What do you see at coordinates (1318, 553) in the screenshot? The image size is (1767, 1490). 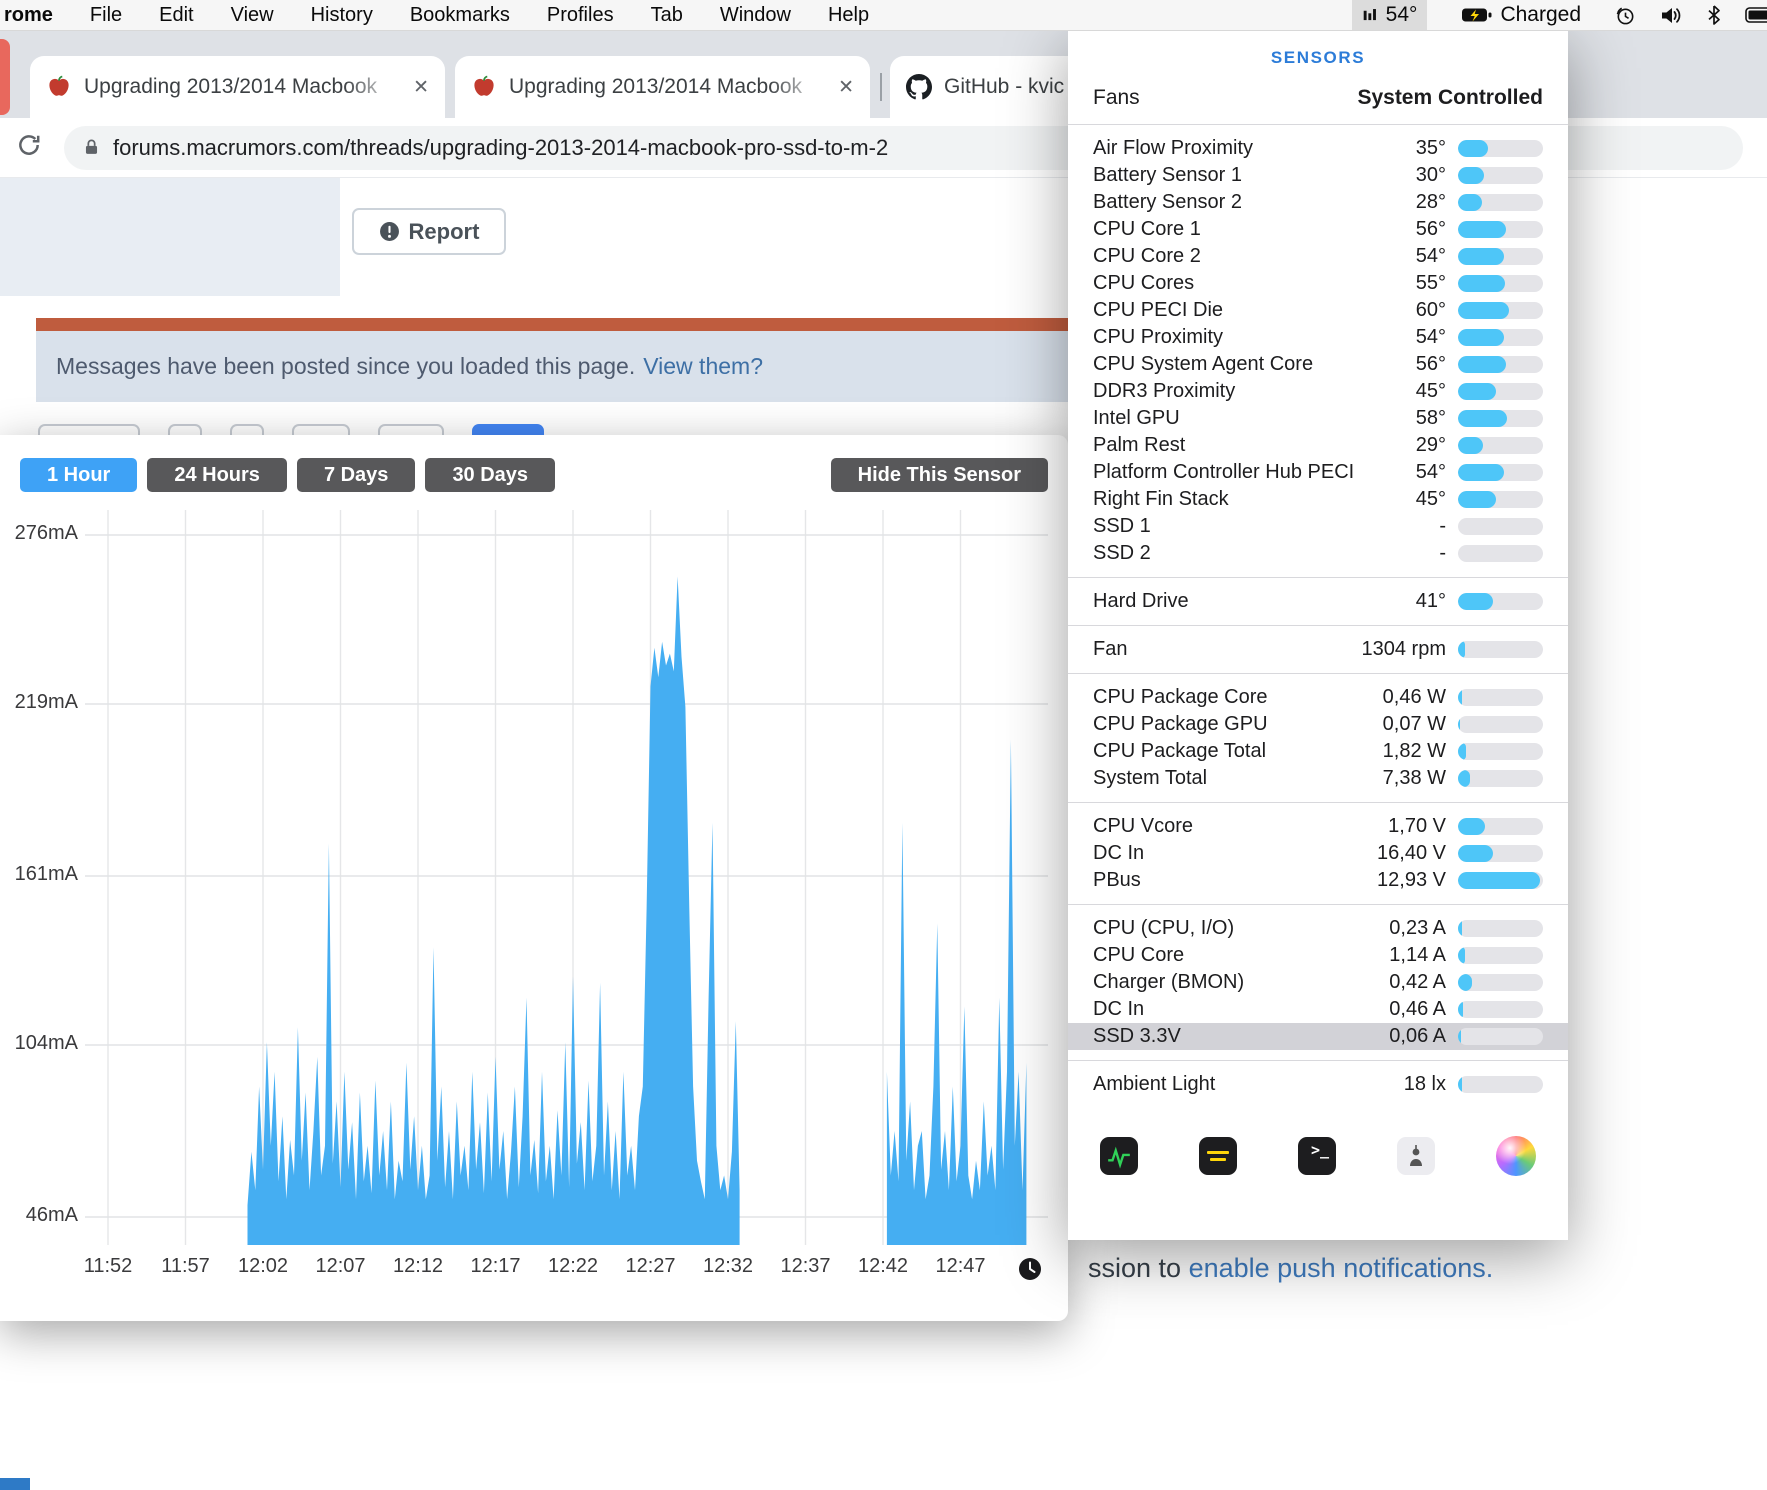 I see `sensor-row-ssd-2: SSD 2 -` at bounding box center [1318, 553].